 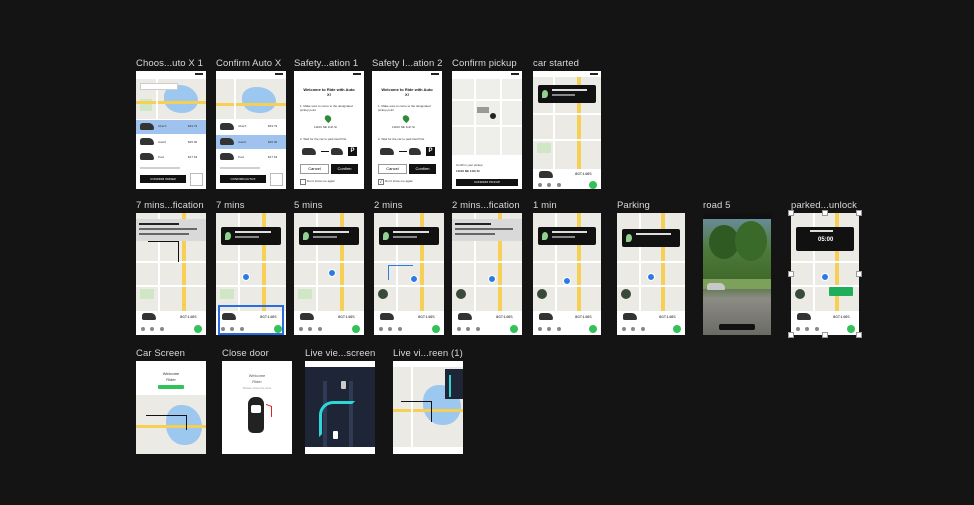 I want to click on frame-label: 7 mins...fication, so click(x=170, y=205).